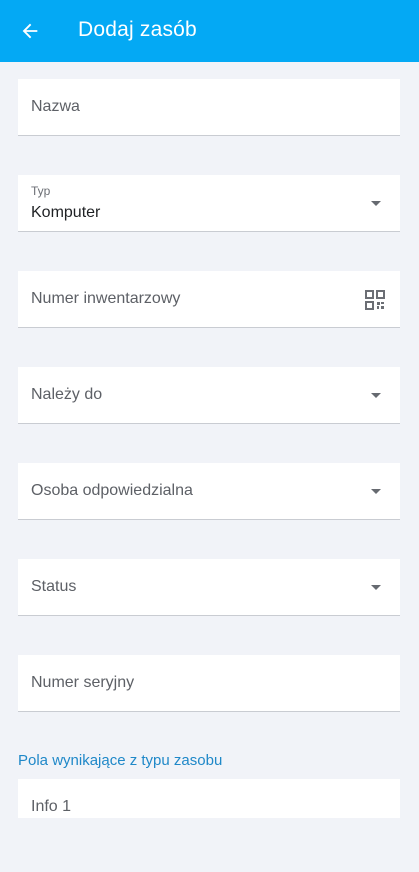 The width and height of the screenshot is (419, 872). Describe the element at coordinates (54, 586) in the screenshot. I see `status-label: Status` at that location.